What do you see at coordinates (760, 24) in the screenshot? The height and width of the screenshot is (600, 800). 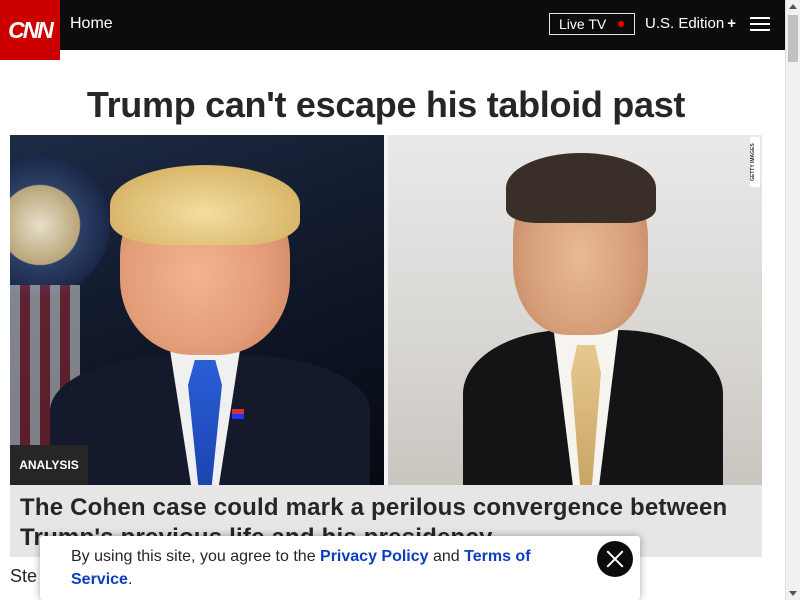 I see `hamburger-menu-icon` at bounding box center [760, 24].